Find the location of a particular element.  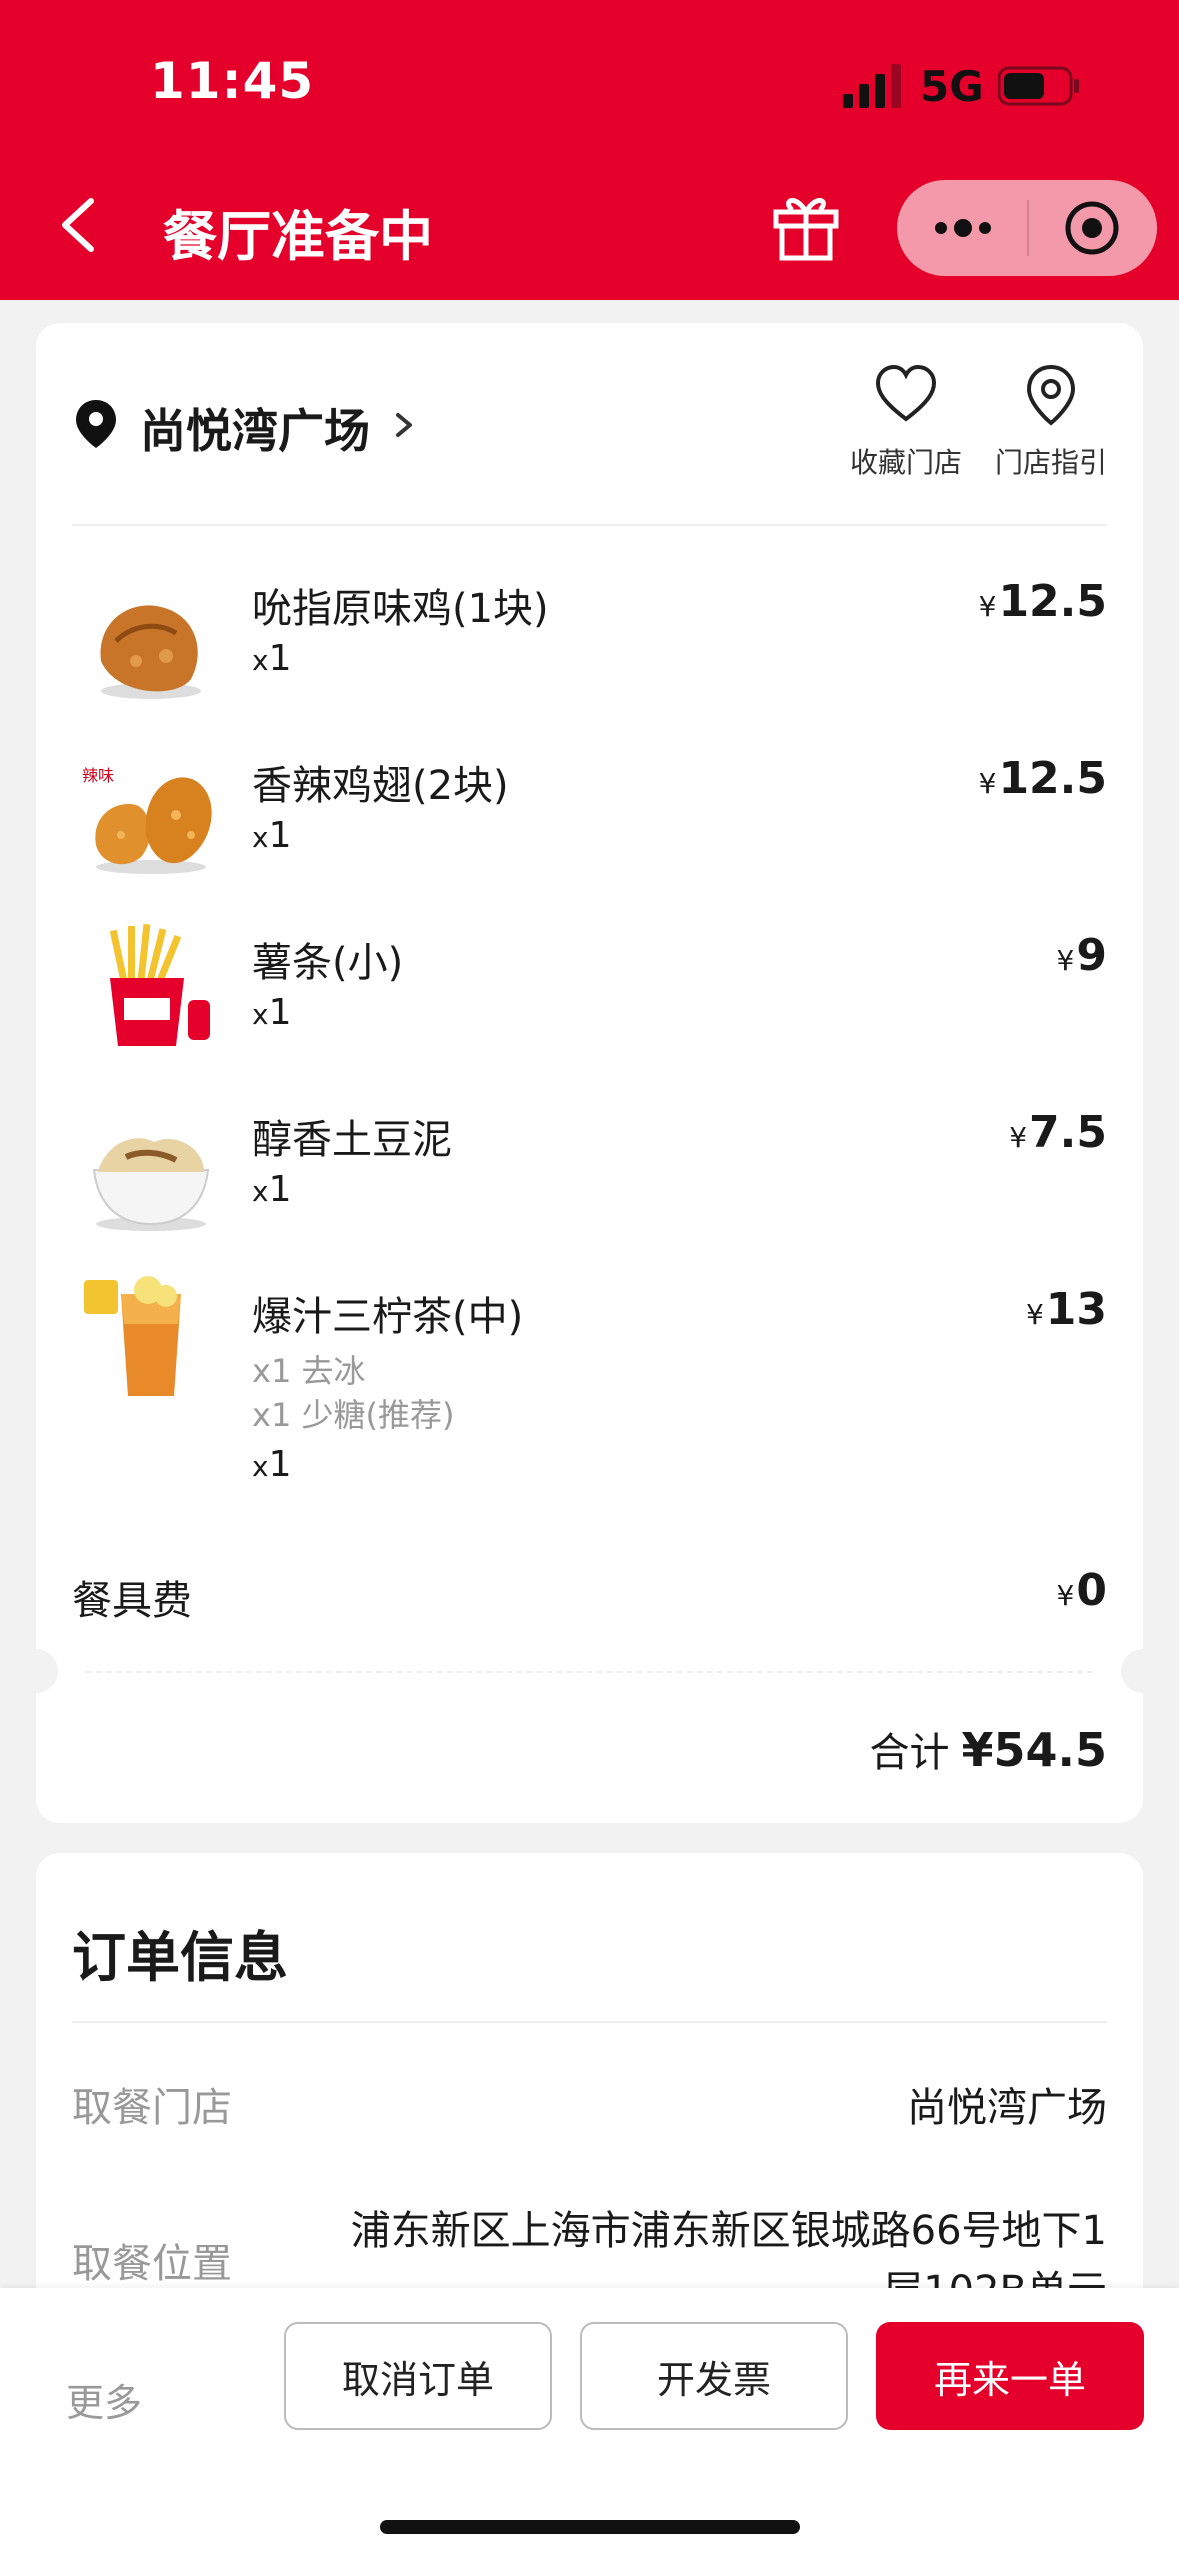

back-arrow-icon is located at coordinates (80, 225).